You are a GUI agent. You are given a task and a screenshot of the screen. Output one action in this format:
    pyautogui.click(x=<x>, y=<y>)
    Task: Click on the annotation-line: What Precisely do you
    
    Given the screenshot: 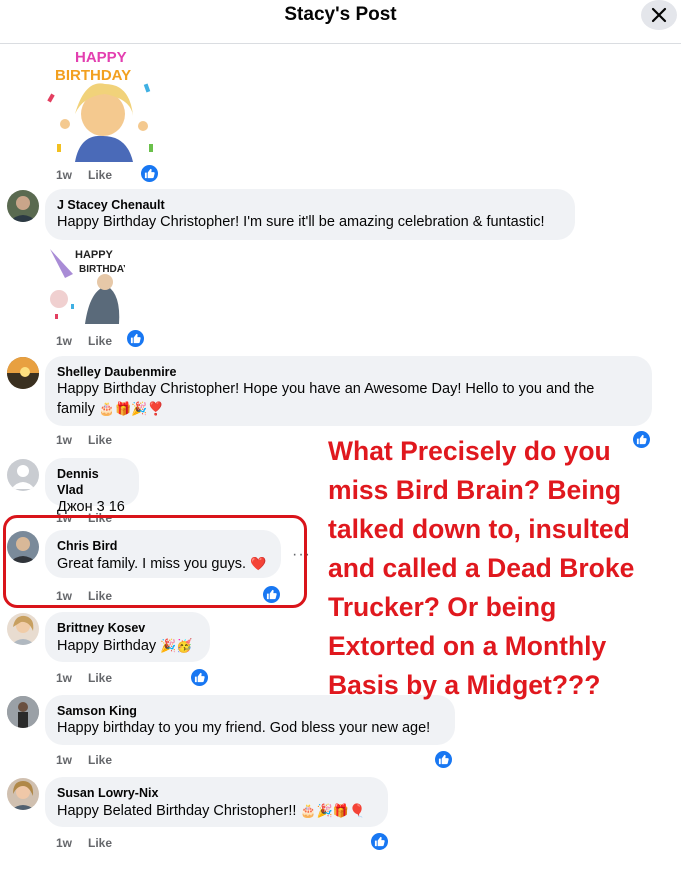 What is the action you would take?
    pyautogui.click(x=469, y=451)
    